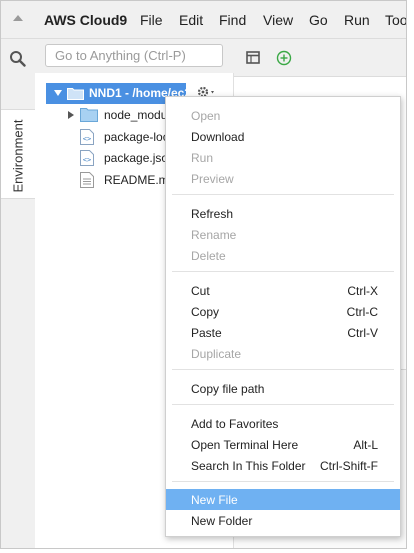 The image size is (414, 553). I want to click on menu-item-shortcut: Ctrl-Shift-F, so click(349, 466).